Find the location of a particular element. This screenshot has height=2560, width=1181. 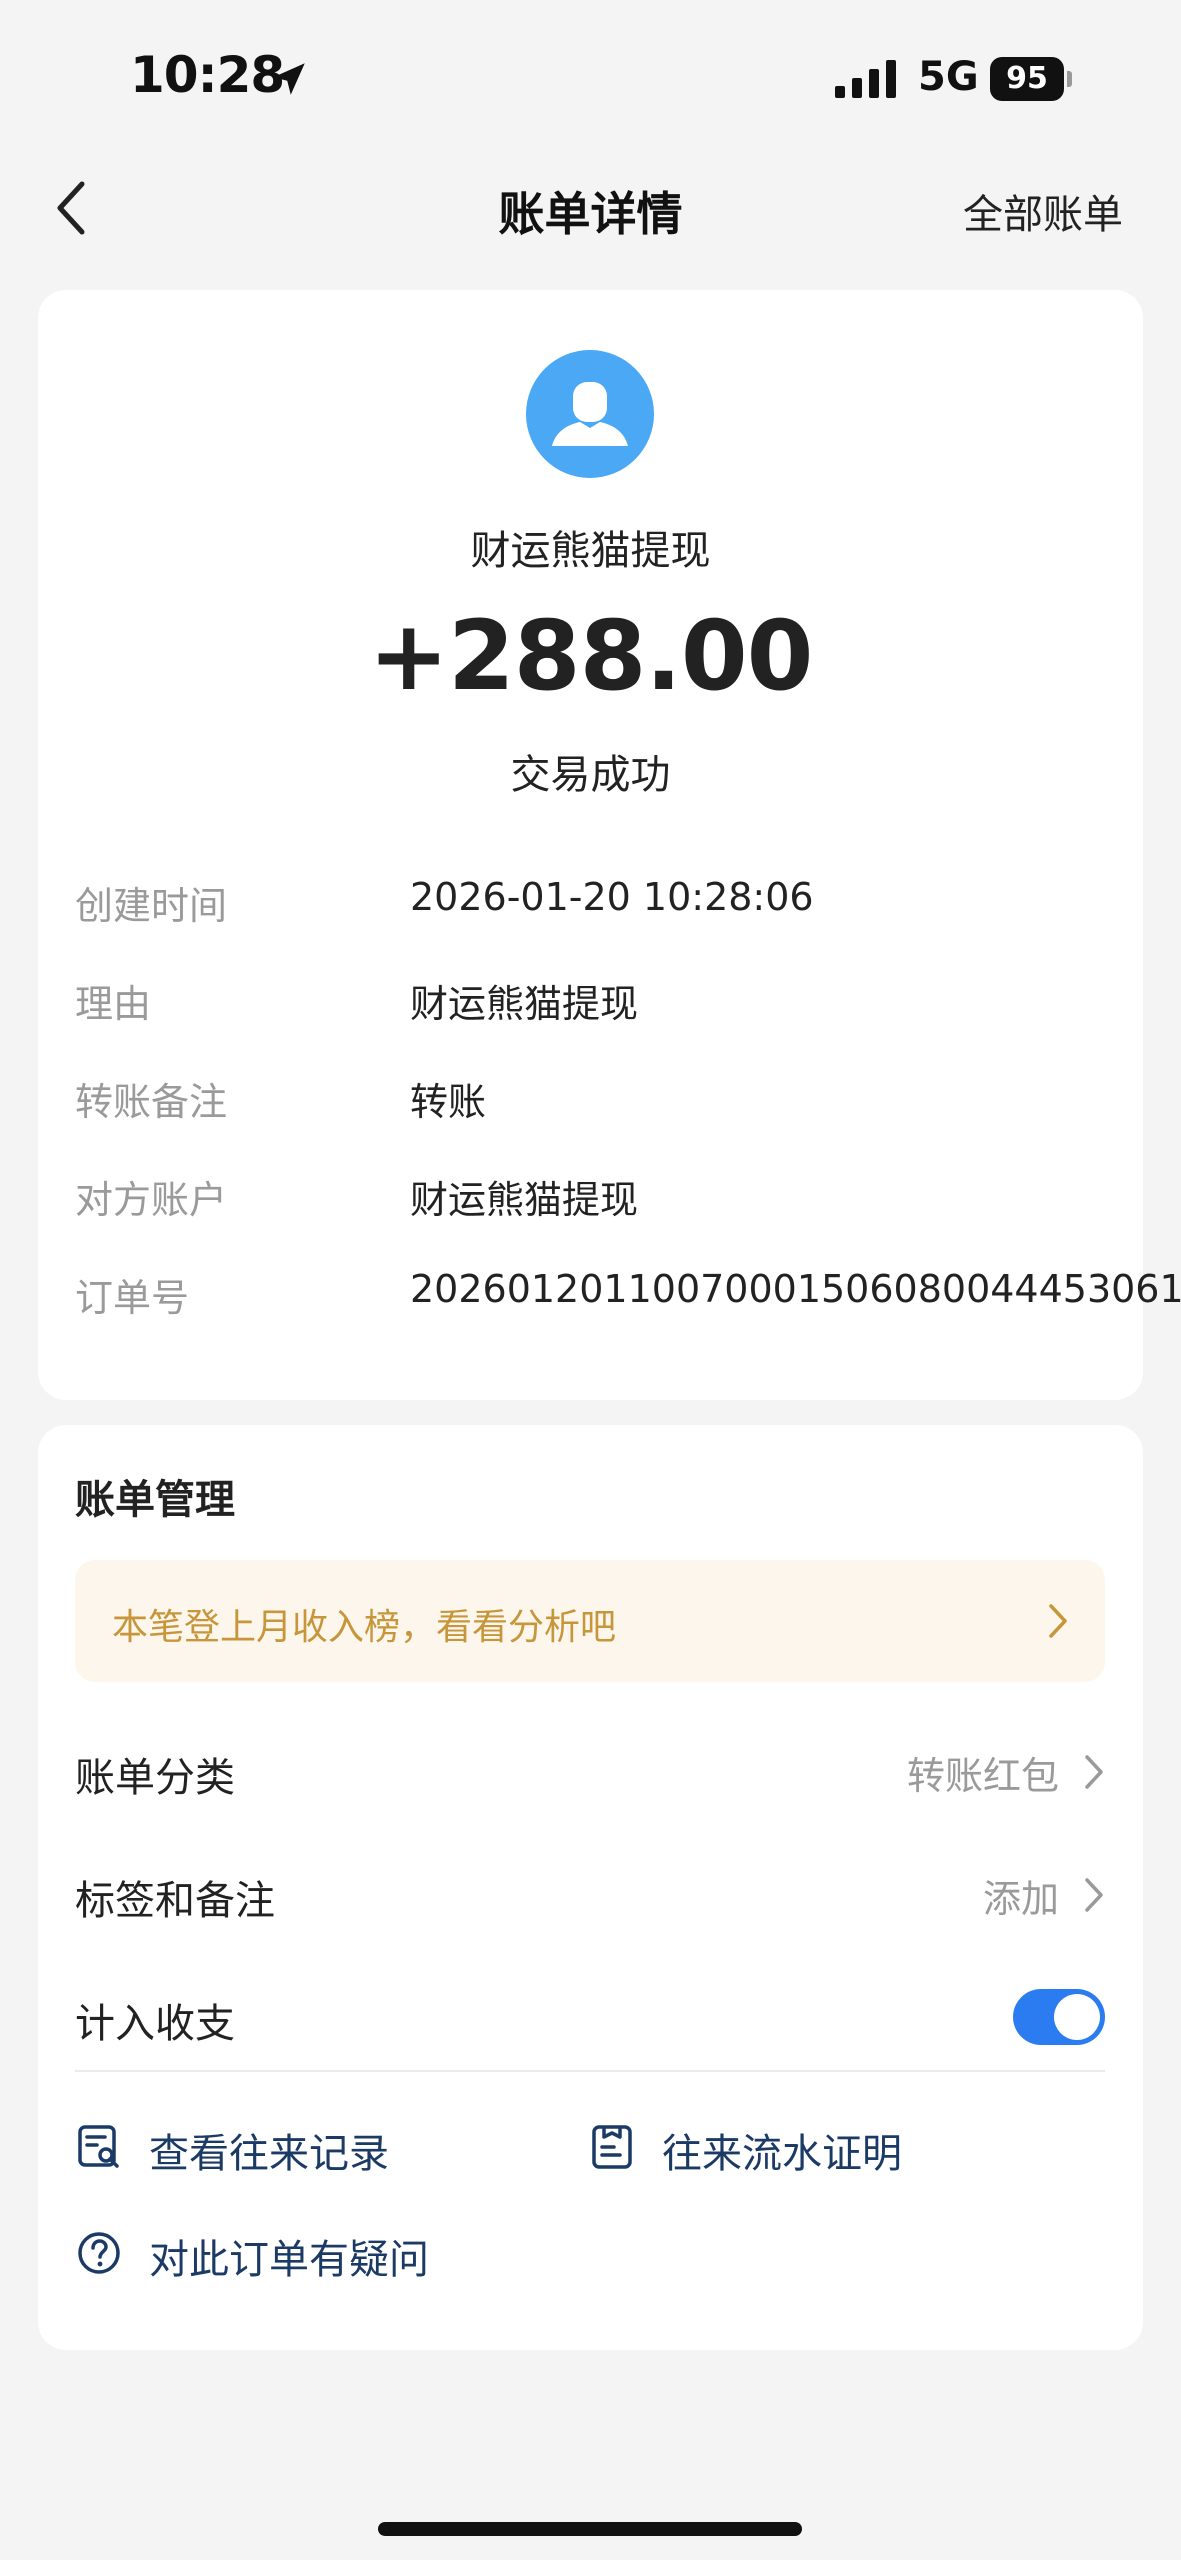

detail-label: 订单号 is located at coordinates (132, 1298).